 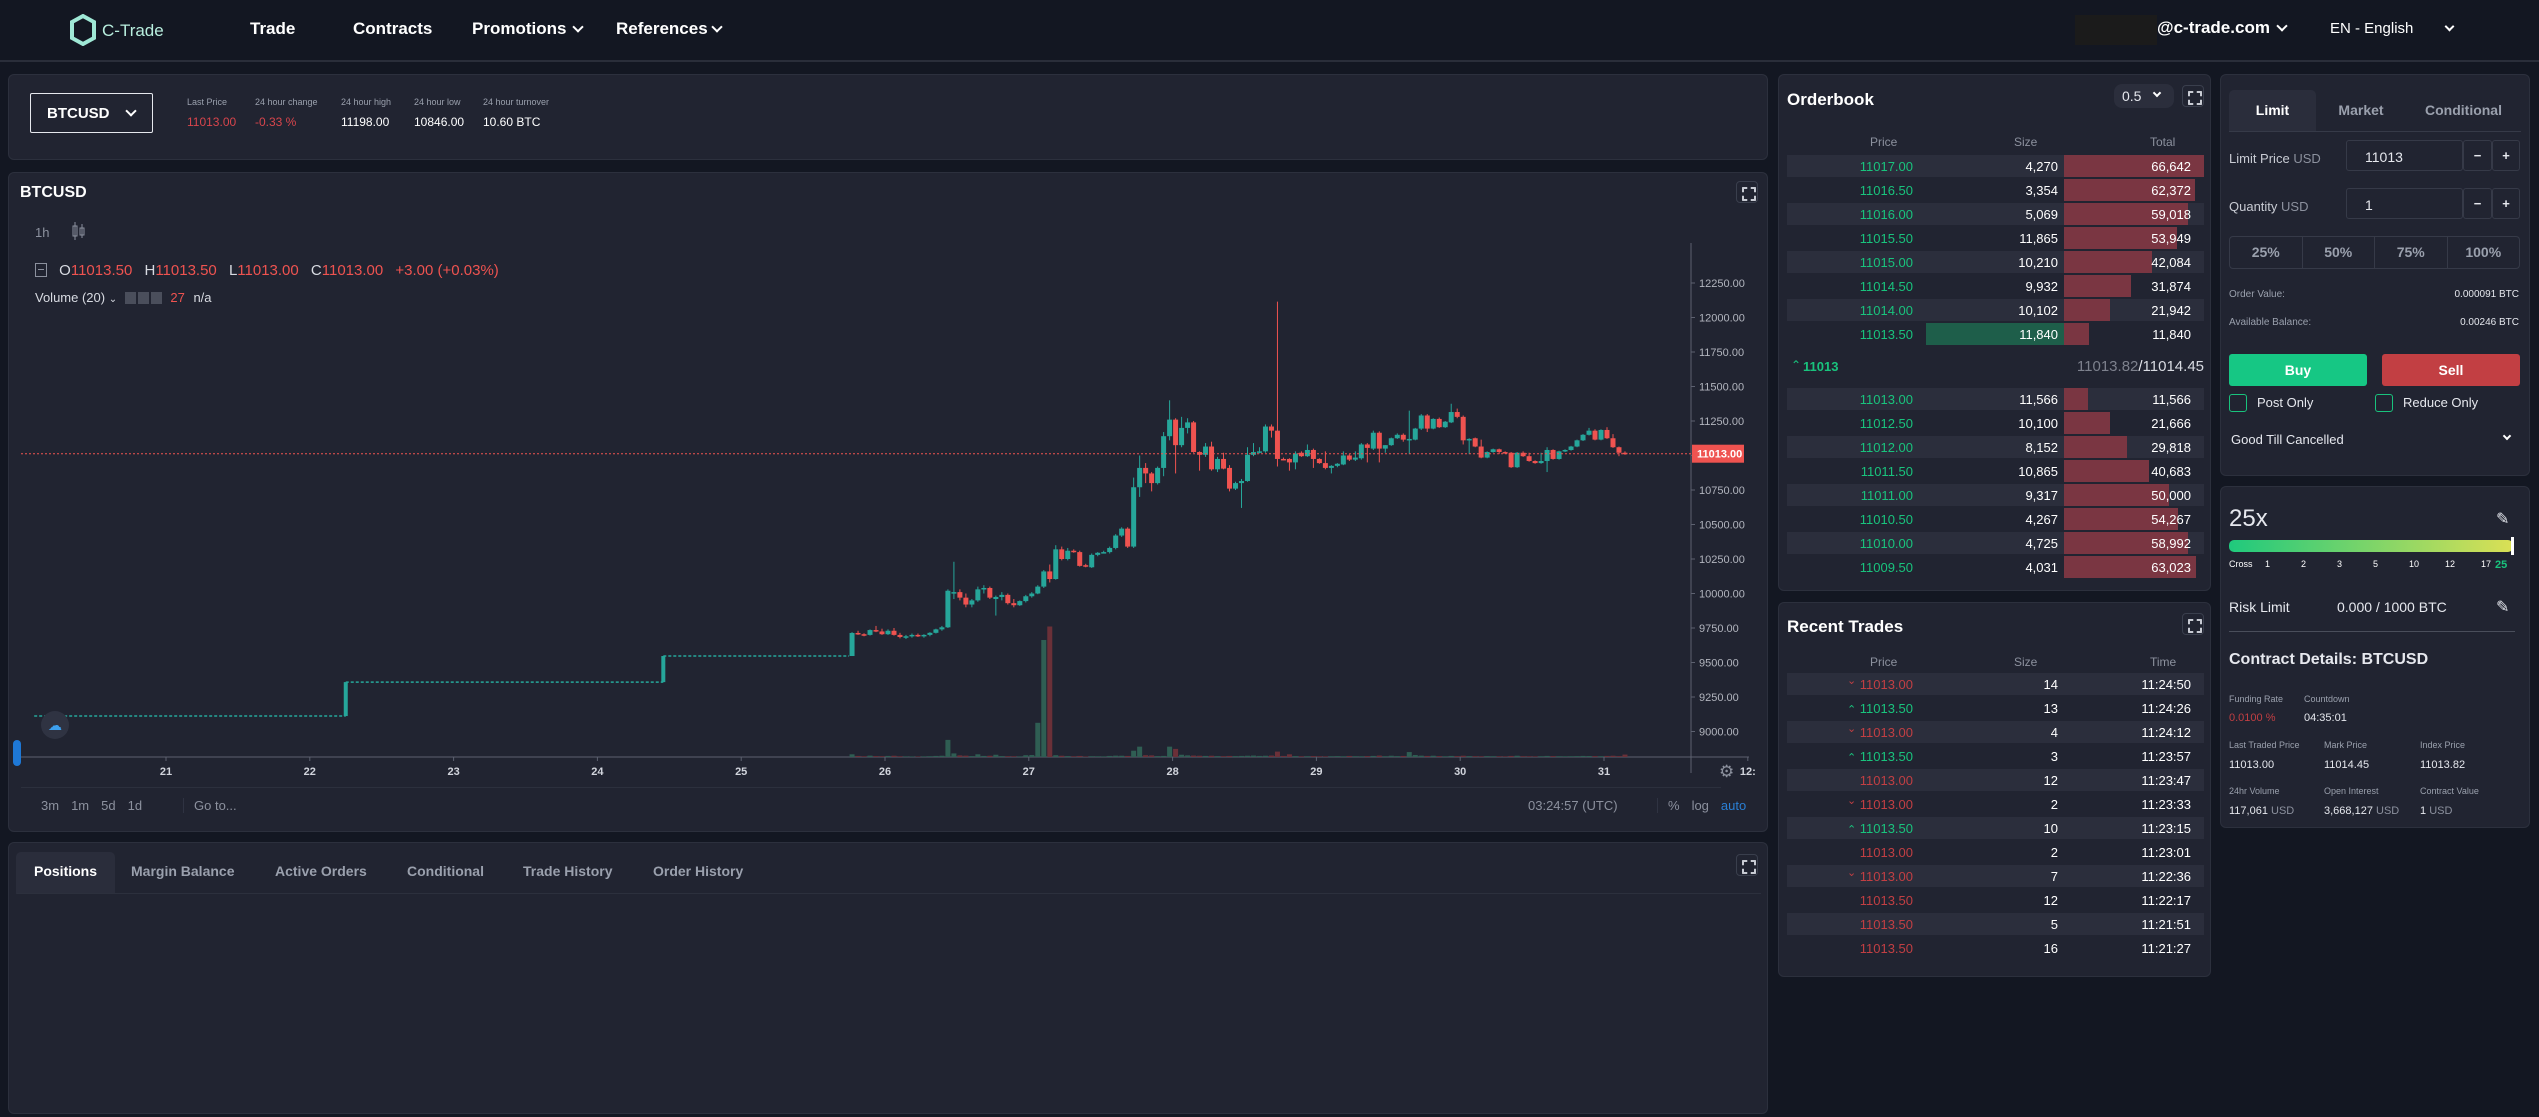 What do you see at coordinates (2303, 564) in the screenshot?
I see `leverage-tick: 2` at bounding box center [2303, 564].